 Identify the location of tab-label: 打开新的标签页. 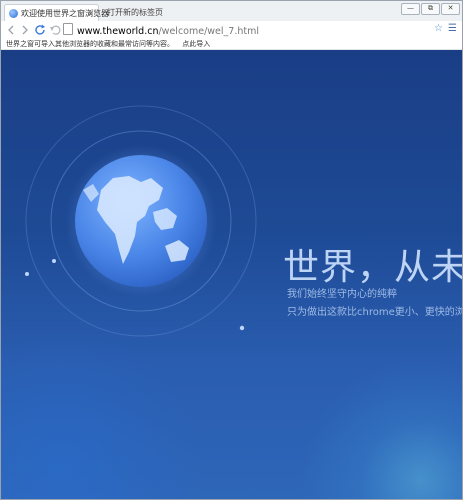
(135, 12).